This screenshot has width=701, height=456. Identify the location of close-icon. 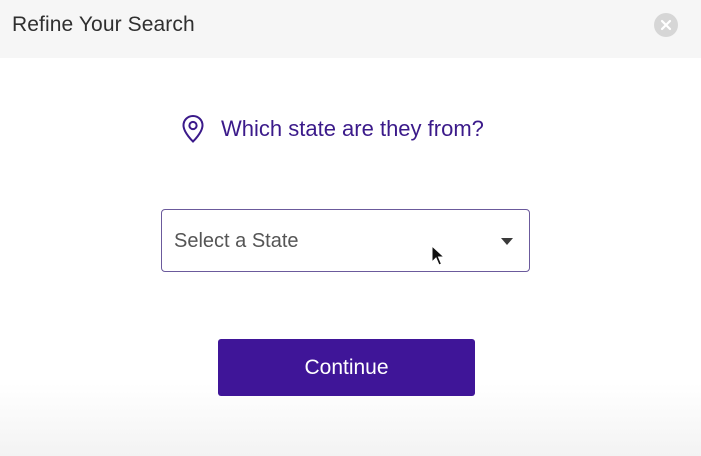
(666, 25).